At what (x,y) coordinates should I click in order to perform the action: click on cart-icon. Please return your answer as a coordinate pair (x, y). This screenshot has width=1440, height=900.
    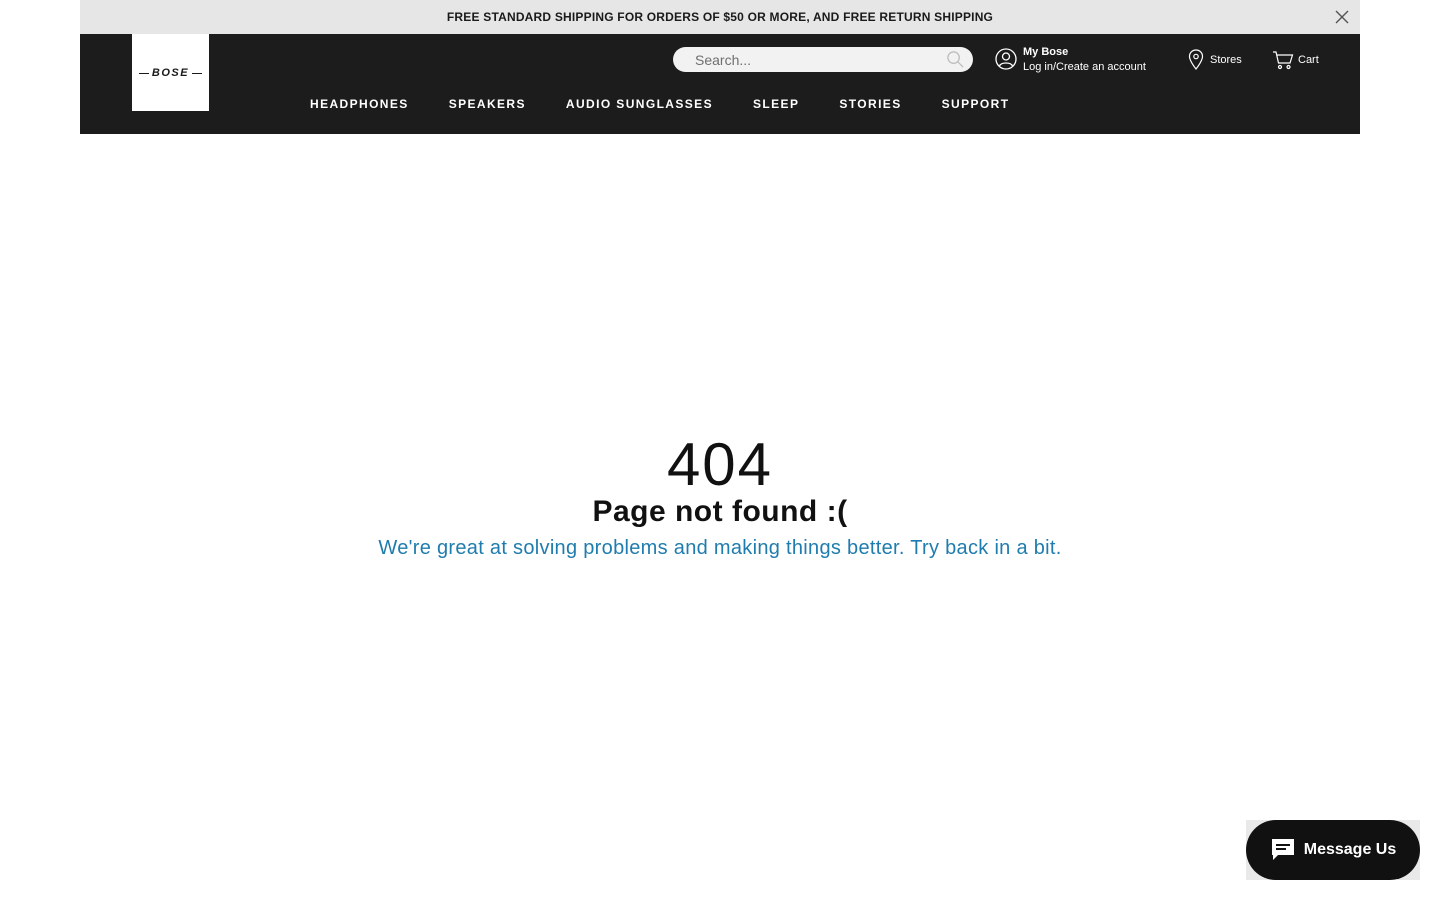
    Looking at the image, I should click on (1283, 60).